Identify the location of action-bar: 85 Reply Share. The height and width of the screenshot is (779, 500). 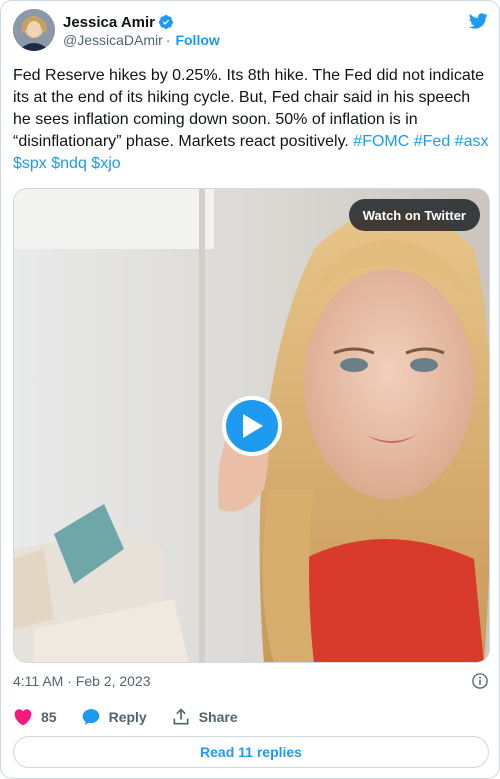
(137, 717).